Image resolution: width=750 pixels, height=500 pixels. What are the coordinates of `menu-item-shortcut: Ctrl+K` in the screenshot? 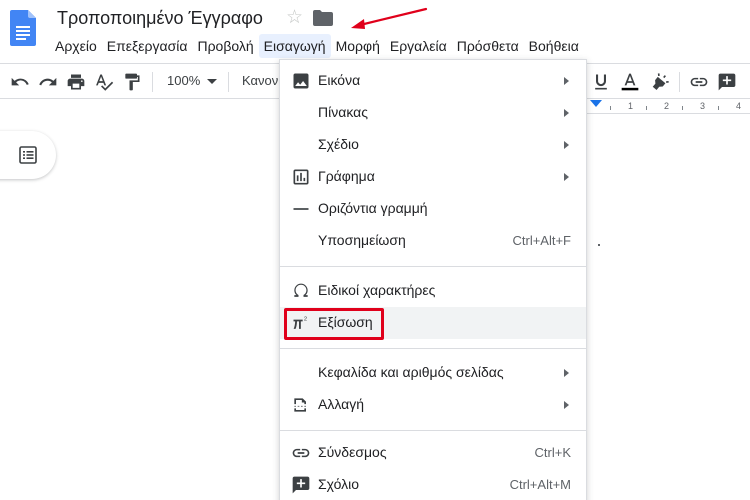 It's located at (552, 452).